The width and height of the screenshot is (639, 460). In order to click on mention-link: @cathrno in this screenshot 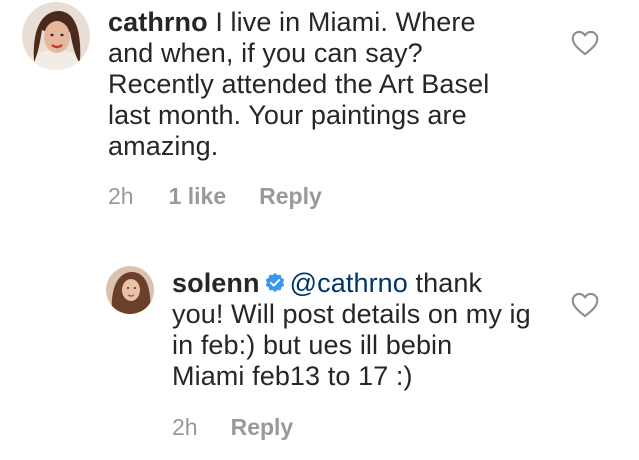, I will do `click(349, 283)`.